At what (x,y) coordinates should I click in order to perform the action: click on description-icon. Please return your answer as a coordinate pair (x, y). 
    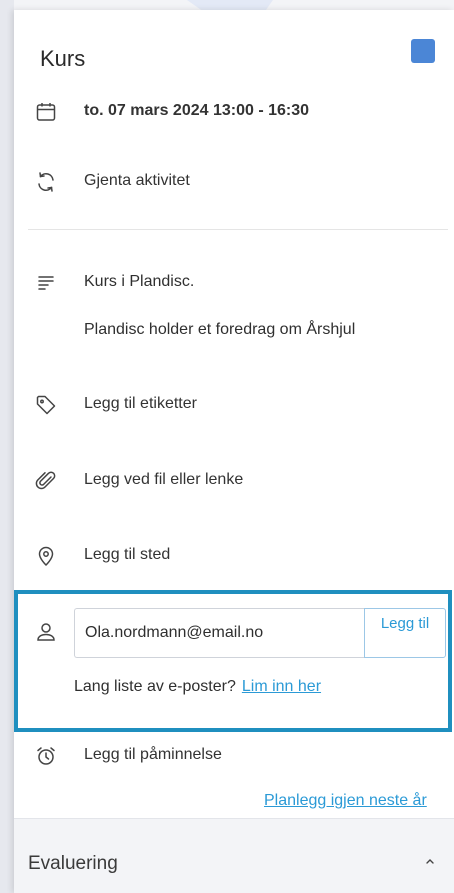
    Looking at the image, I should click on (46, 282).